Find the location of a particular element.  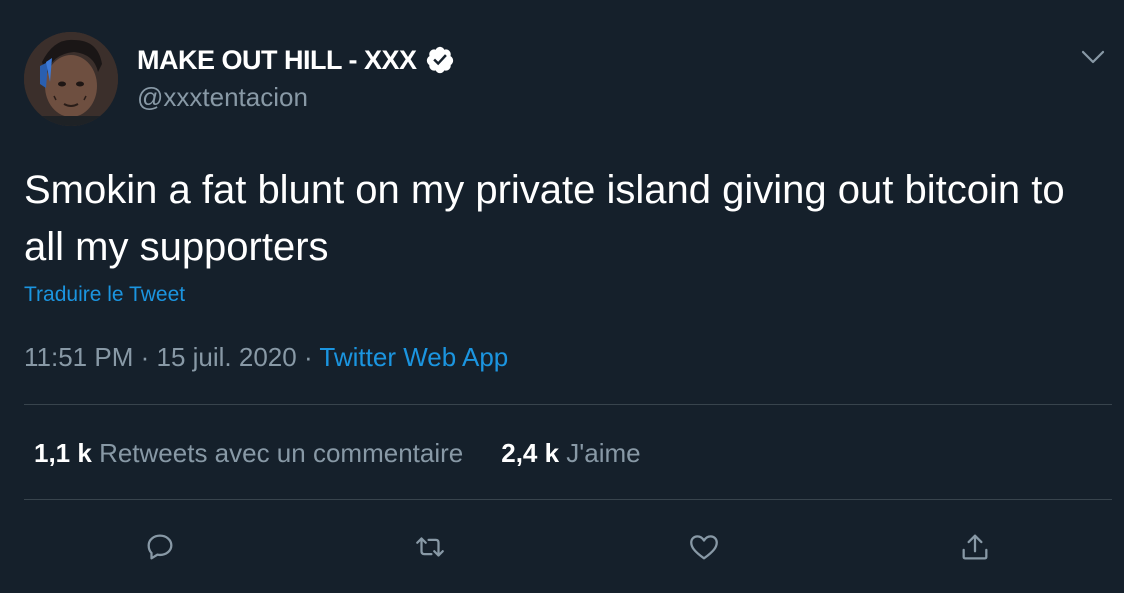

translate-tweet-link: Traduire le Tweet is located at coordinates (104, 295).